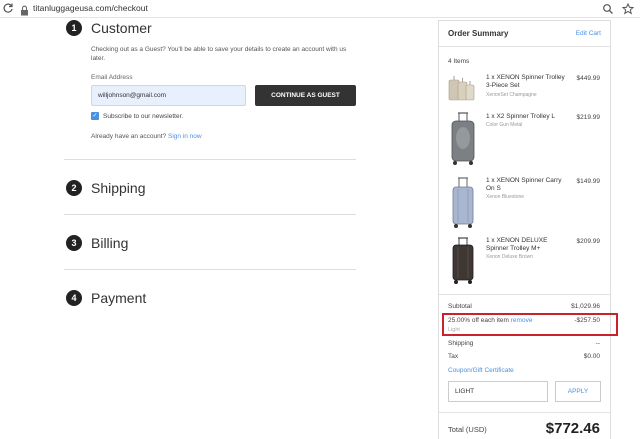 The width and height of the screenshot is (640, 439). I want to click on total-label: Total (USD), so click(467, 429).